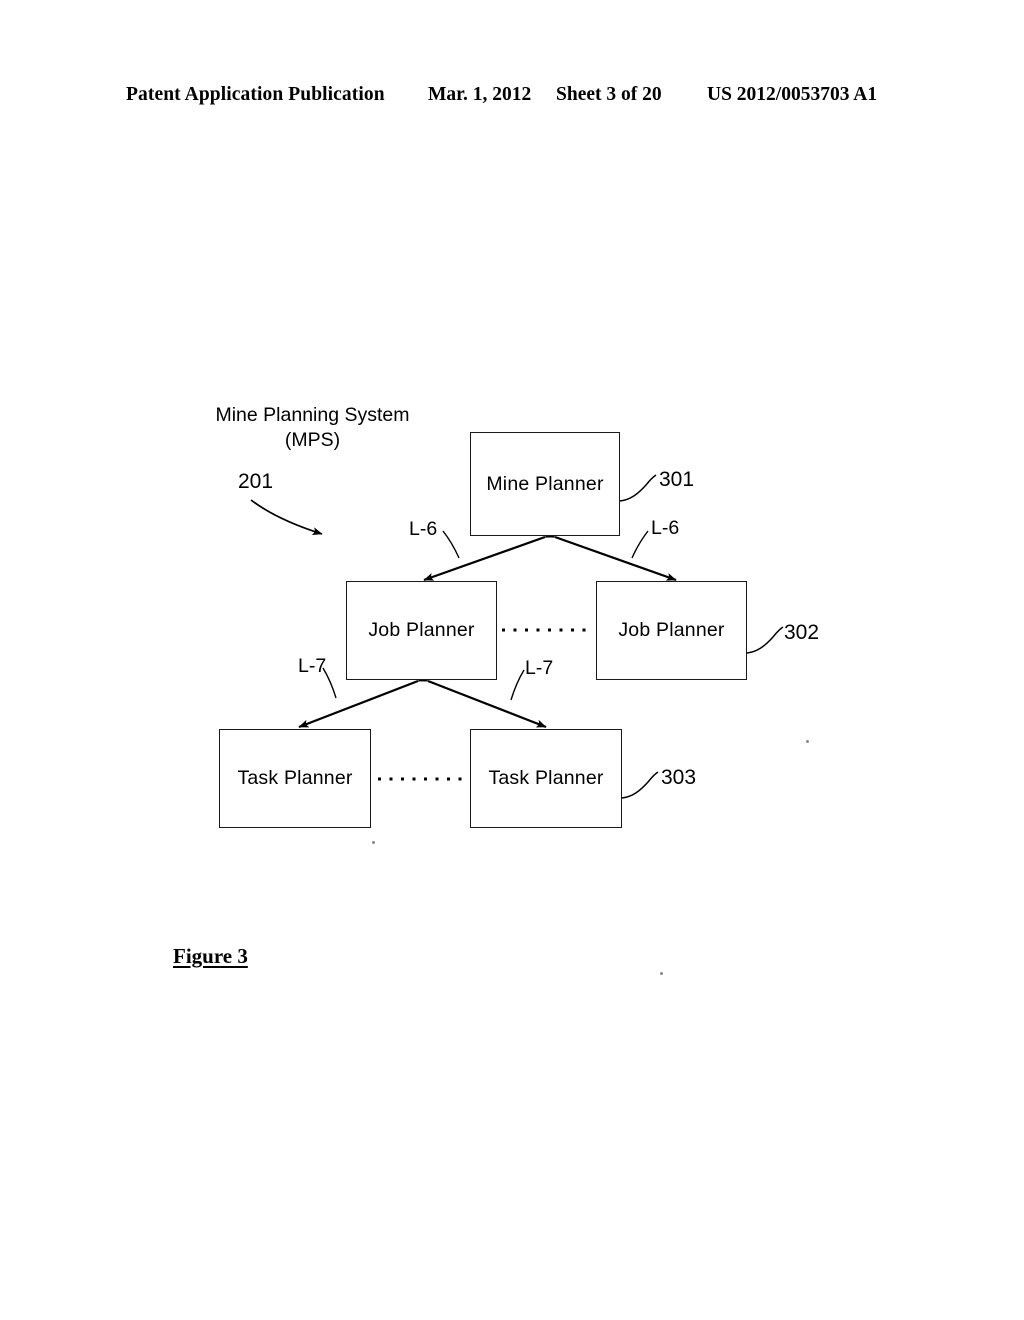 The width and height of the screenshot is (1024, 1320). I want to click on node-task-planner-1-label: Task Planner, so click(295, 778).